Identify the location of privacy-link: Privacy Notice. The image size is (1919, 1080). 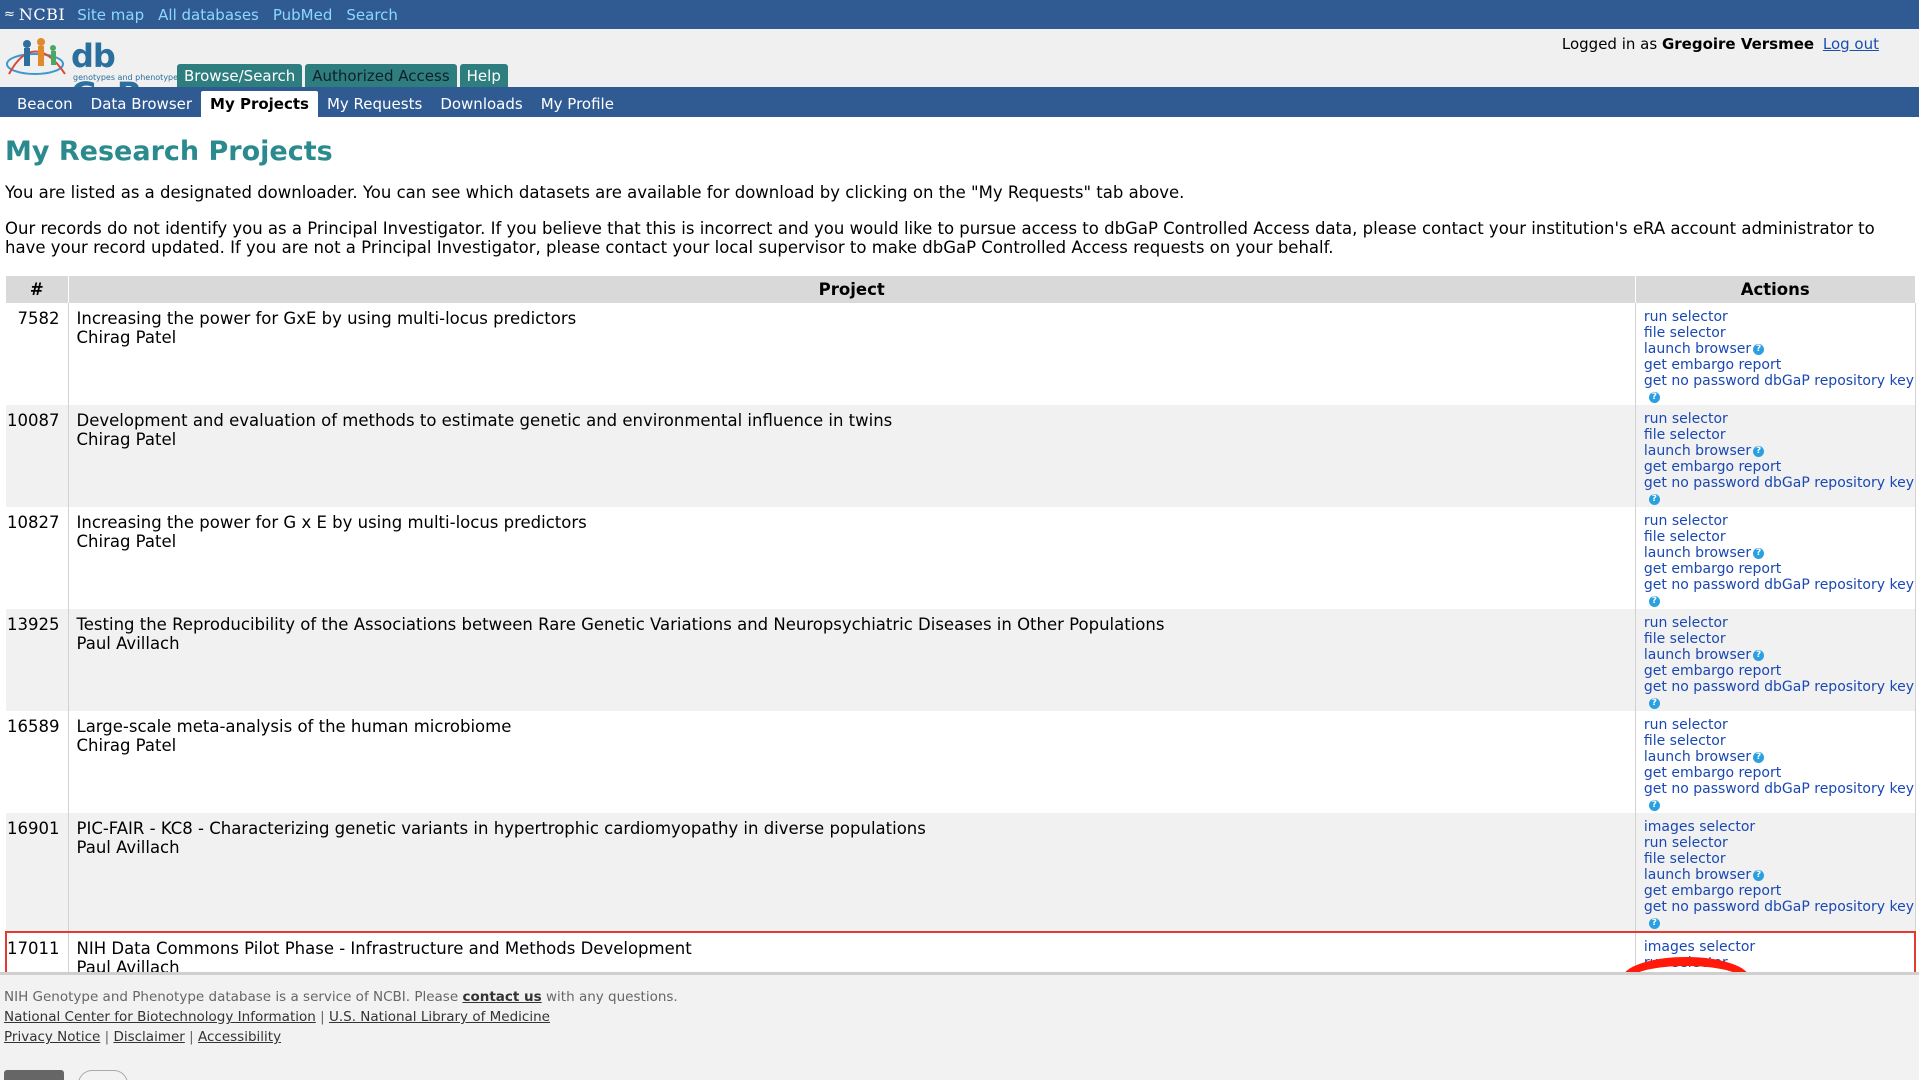
(52, 1037).